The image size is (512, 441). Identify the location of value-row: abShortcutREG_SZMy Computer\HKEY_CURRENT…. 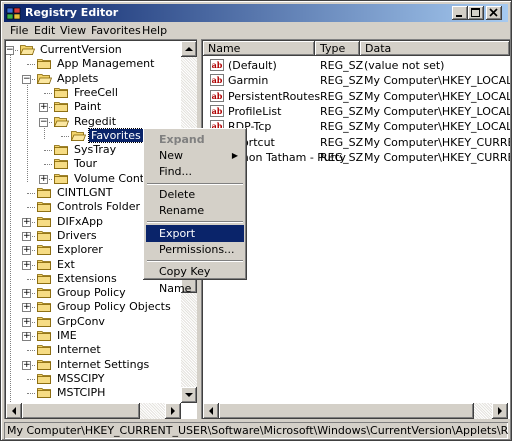
(357, 142).